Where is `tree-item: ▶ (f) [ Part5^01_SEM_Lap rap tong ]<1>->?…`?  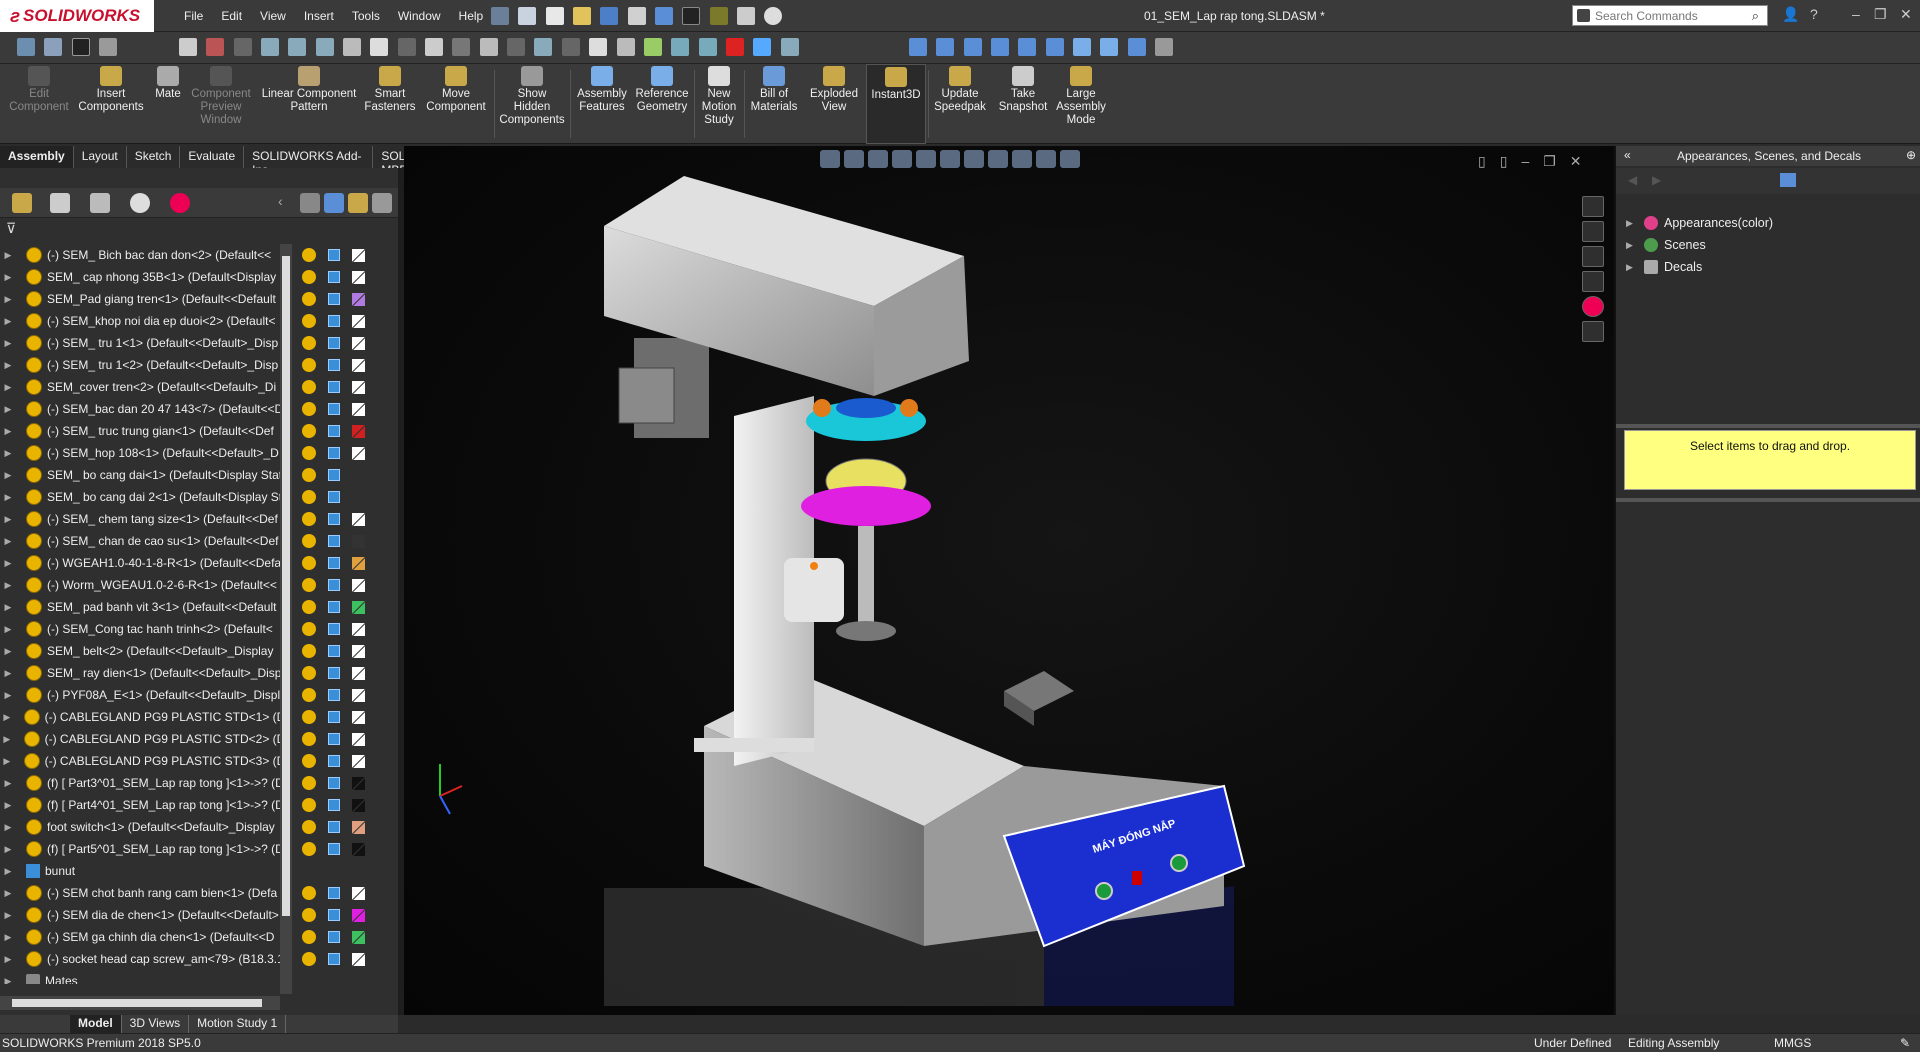
tree-item: ▶ (f) [ Part5^01_SEM_Lap rap tong ]<1>->?… is located at coordinates (146, 849).